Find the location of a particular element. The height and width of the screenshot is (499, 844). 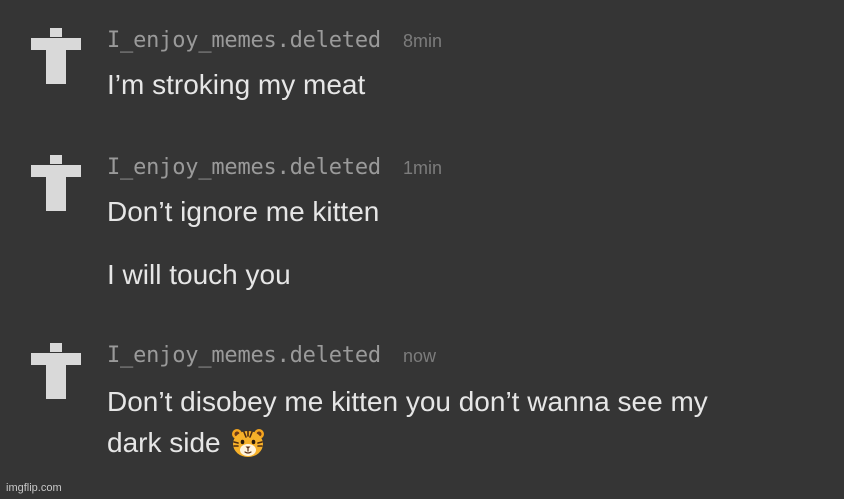

message-text-fragment: dark side is located at coordinates (164, 442).